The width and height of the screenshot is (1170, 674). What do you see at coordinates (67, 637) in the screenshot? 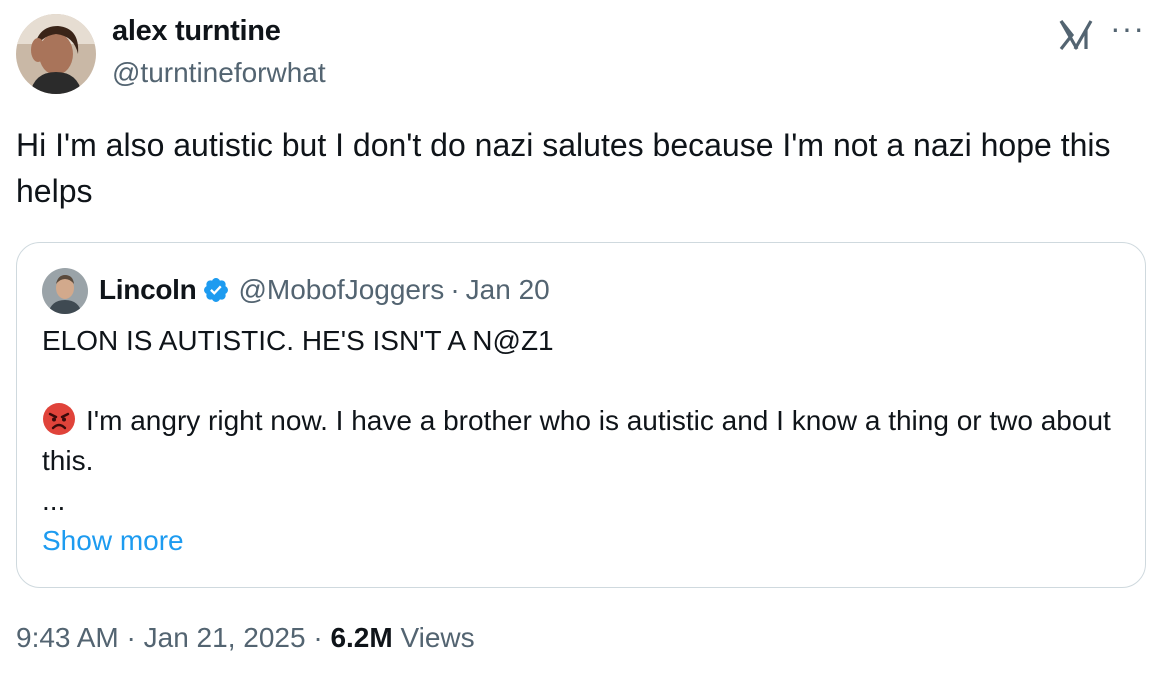
I see `tweet-time: 9:43 AM` at bounding box center [67, 637].